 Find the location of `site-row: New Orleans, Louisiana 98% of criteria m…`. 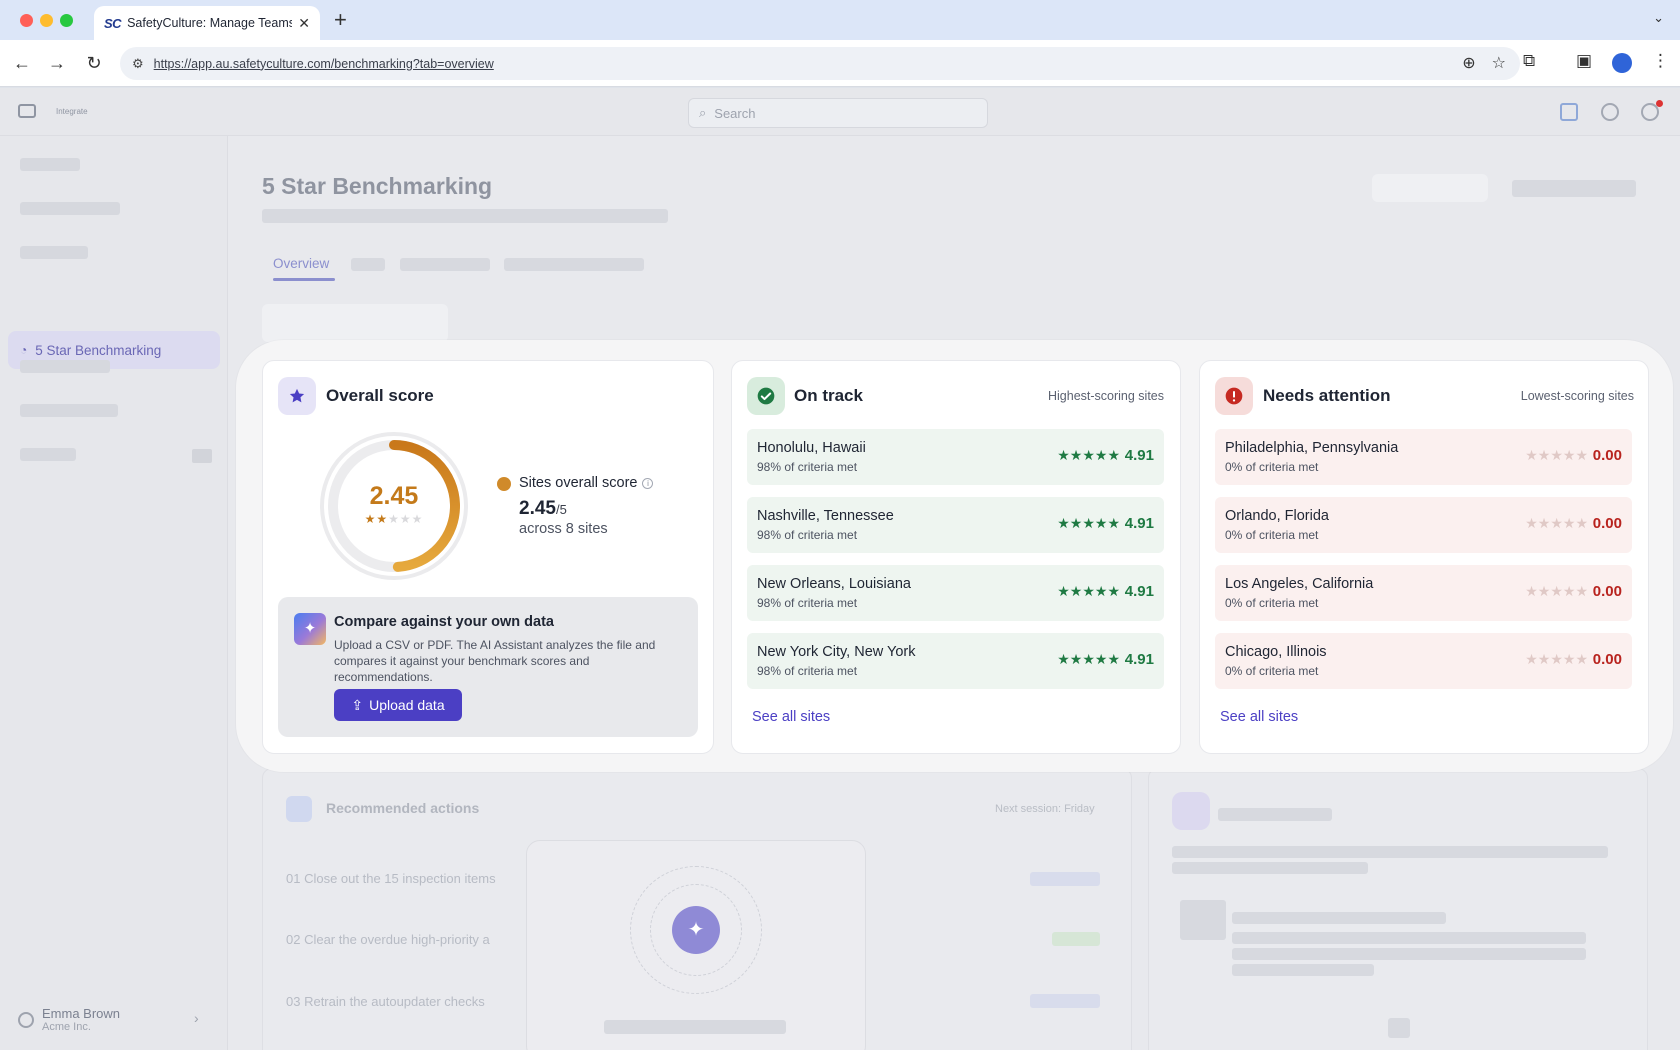

site-row: New Orleans, Louisiana 98% of criteria m… is located at coordinates (955, 593).